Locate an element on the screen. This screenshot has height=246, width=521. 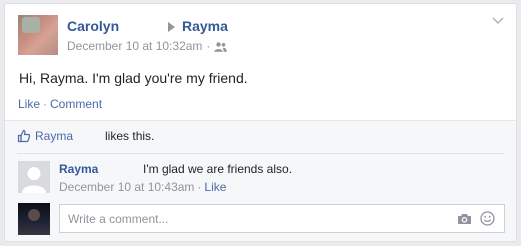
comment-composer is located at coordinates (282, 218).